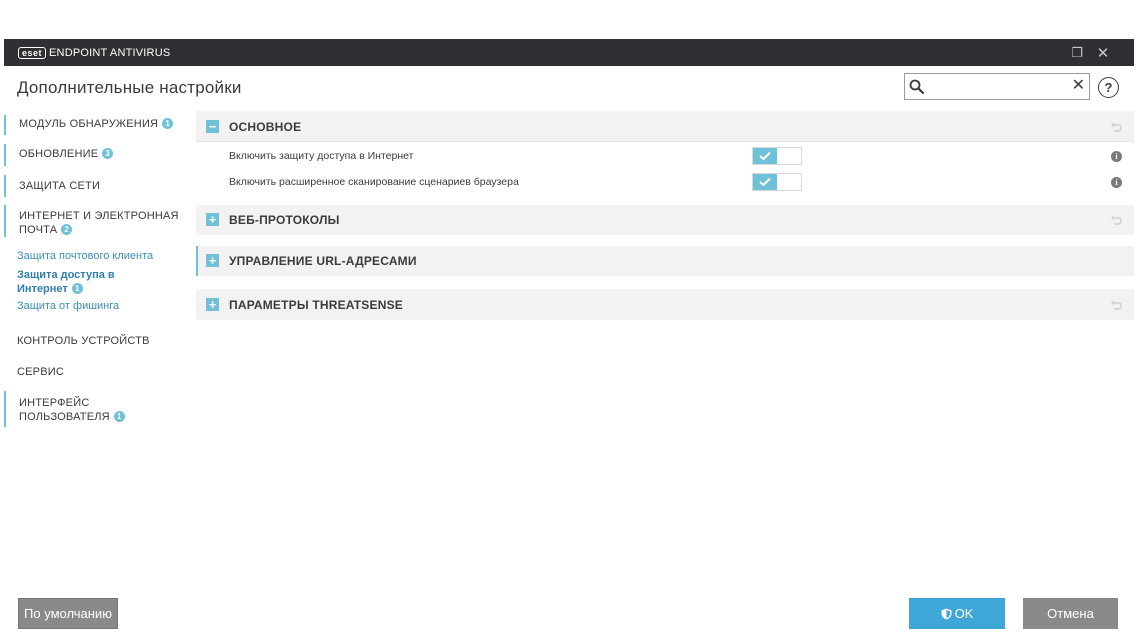 This screenshot has width=1138, height=640. Describe the element at coordinates (41, 372) in the screenshot. I see `sidebar-item-label: СЕРВИС` at that location.